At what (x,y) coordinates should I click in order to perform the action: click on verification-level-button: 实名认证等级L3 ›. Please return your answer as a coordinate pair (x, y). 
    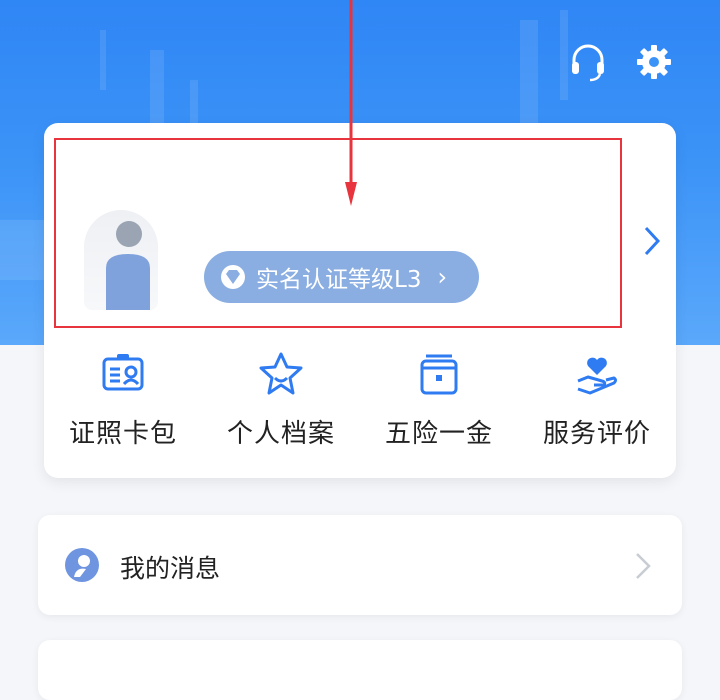
    Looking at the image, I should click on (341, 277).